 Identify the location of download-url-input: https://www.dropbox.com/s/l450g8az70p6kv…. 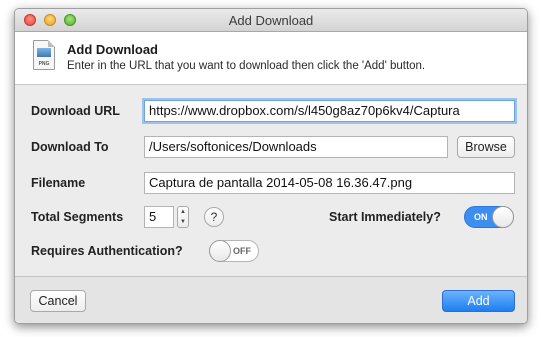
(329, 111).